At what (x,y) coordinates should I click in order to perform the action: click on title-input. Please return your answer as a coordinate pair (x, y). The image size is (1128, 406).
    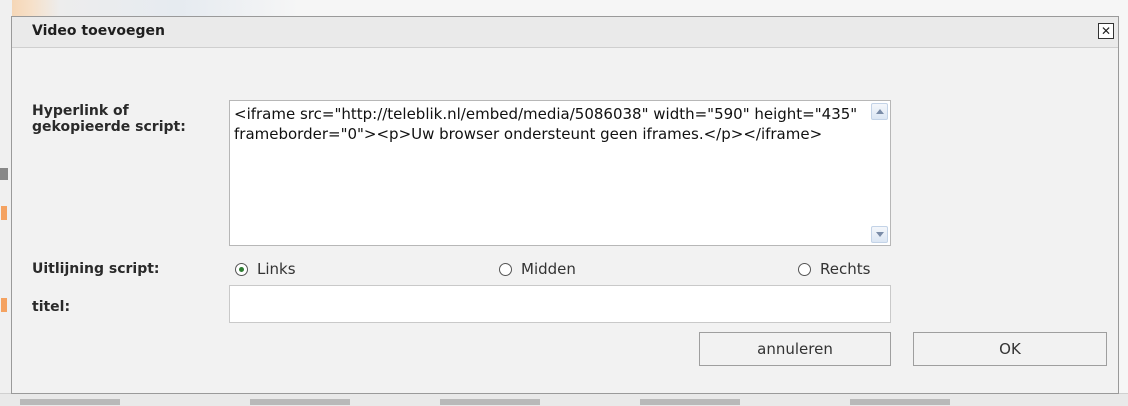
    Looking at the image, I should click on (560, 304).